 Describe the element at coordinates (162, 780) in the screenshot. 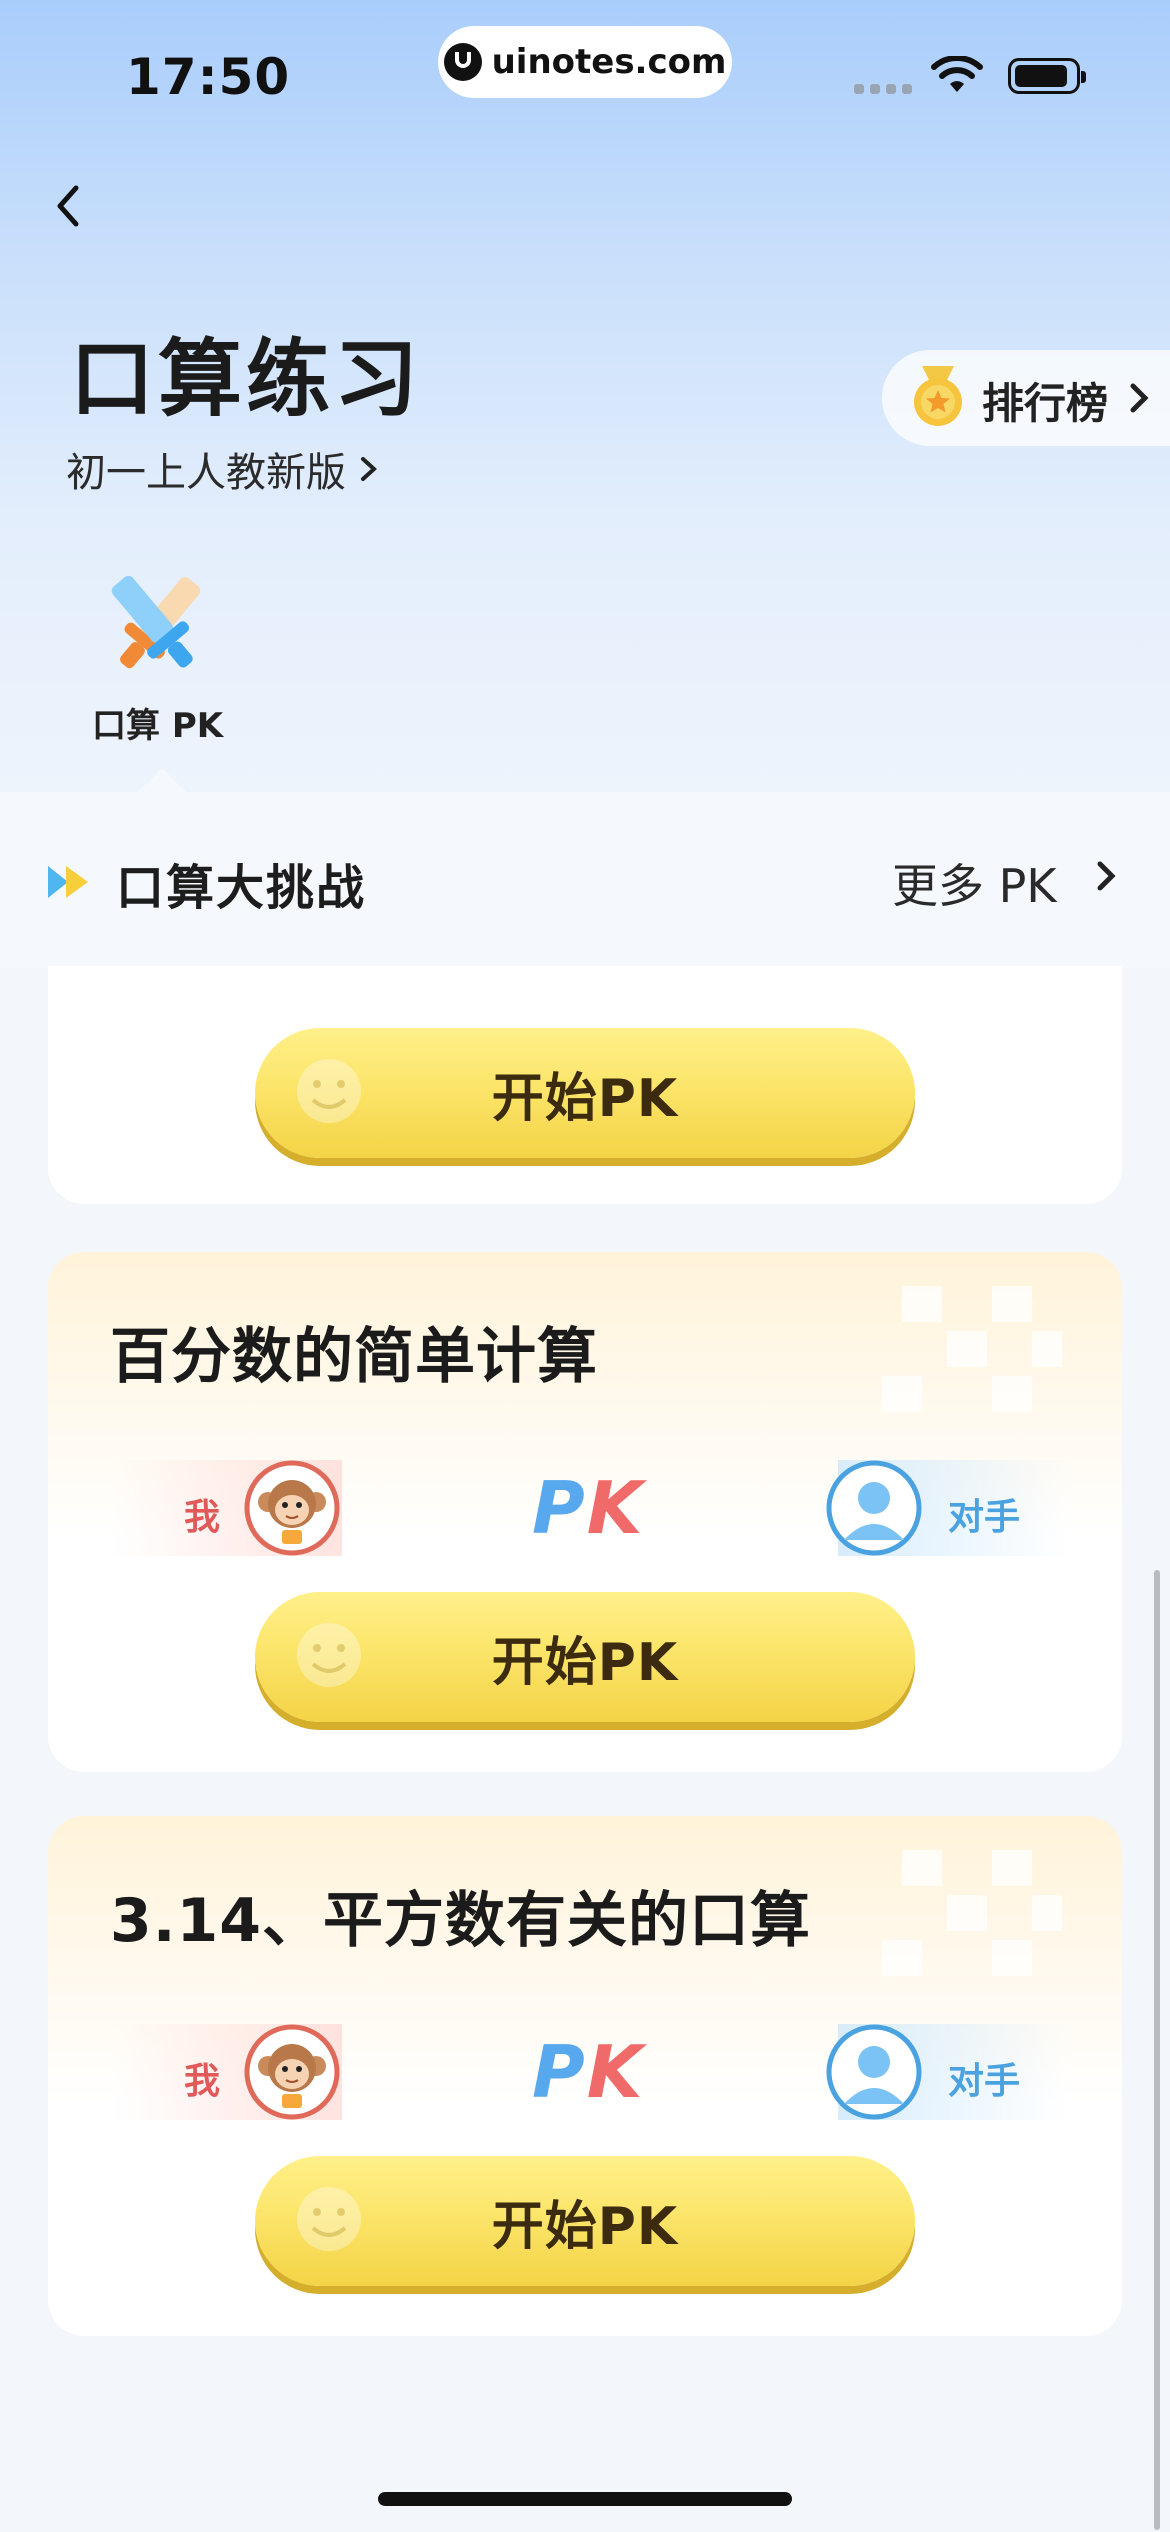

I see `tab-indicator` at that location.